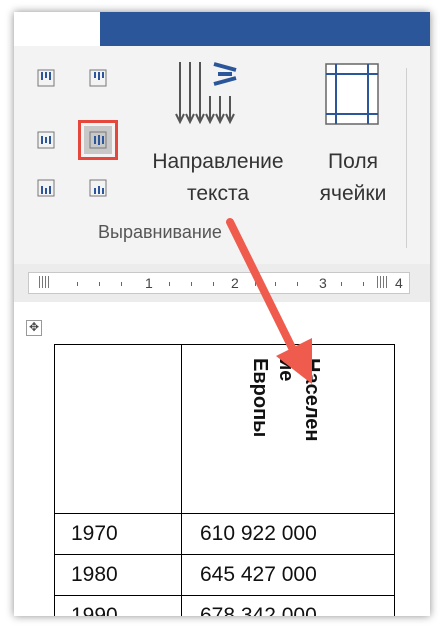 Image resolution: width=443 pixels, height=628 pixels. What do you see at coordinates (118, 534) in the screenshot?
I see `year-cell: 1970` at bounding box center [118, 534].